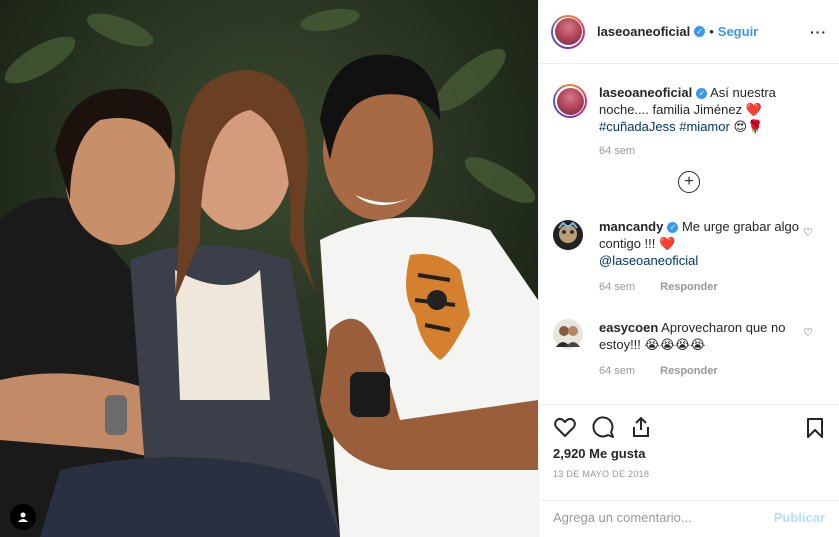  I want to click on caption-avatar, so click(570, 101).